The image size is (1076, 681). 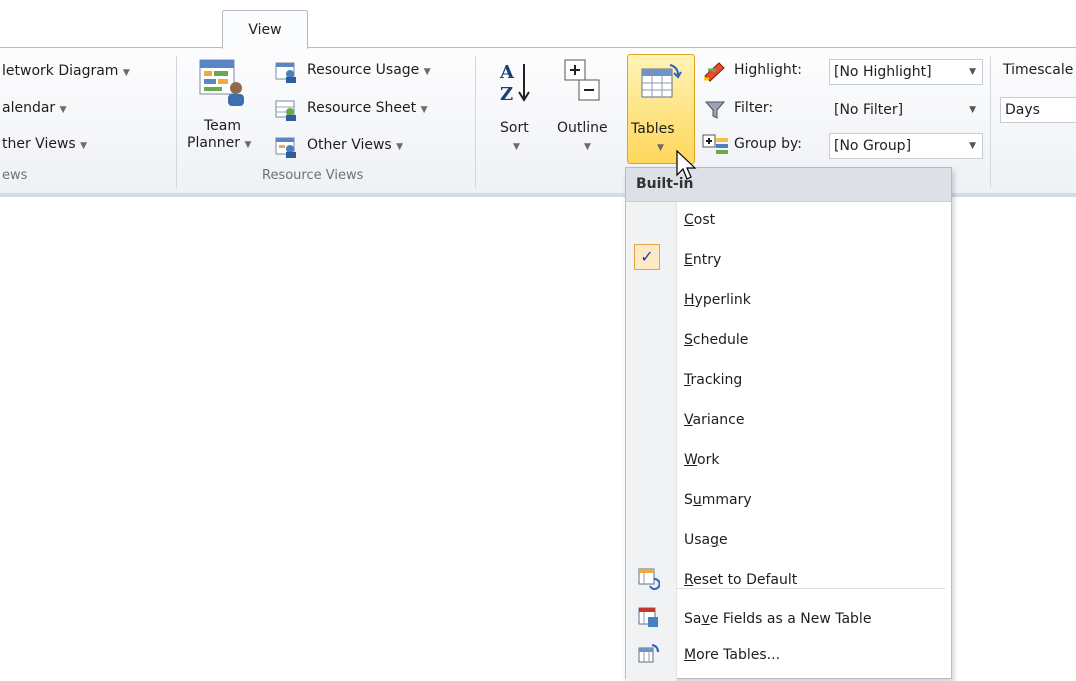 What do you see at coordinates (60, 71) in the screenshot?
I see `network-diagram-label: letwork Diagram` at bounding box center [60, 71].